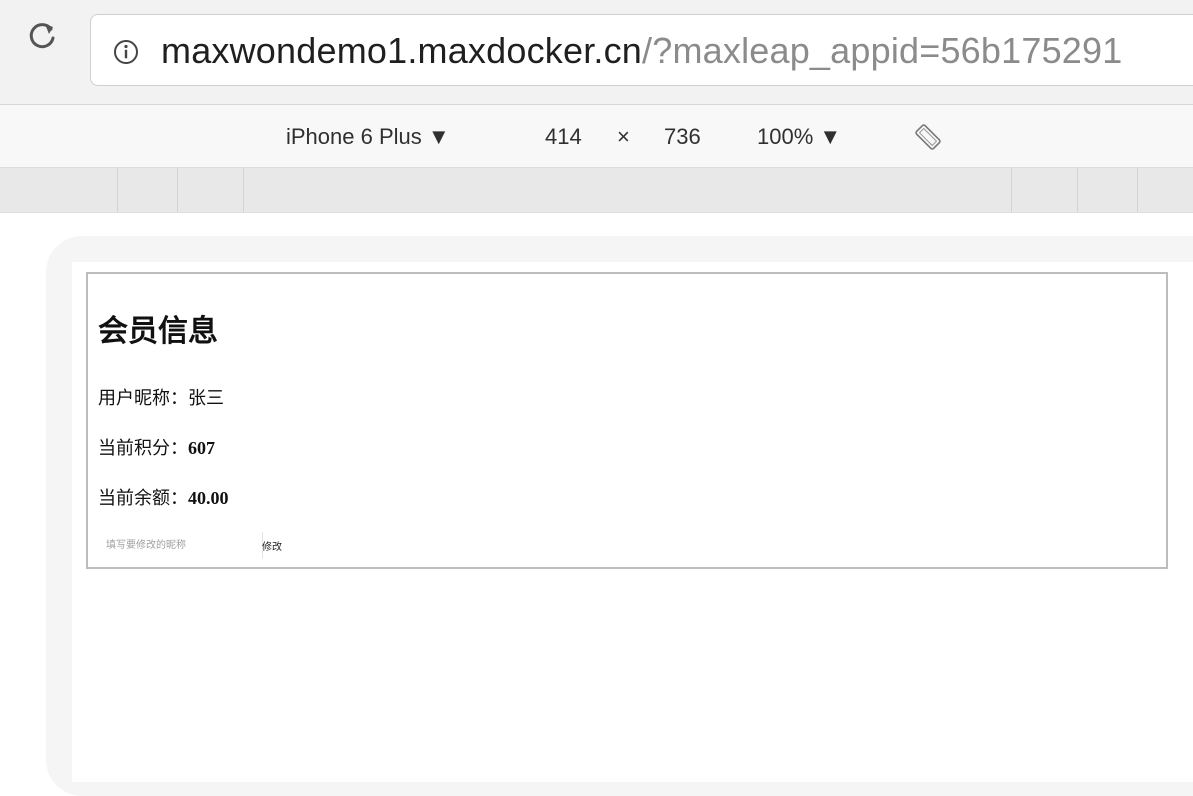  Describe the element at coordinates (181, 545) in the screenshot. I see `nickname-input` at that location.